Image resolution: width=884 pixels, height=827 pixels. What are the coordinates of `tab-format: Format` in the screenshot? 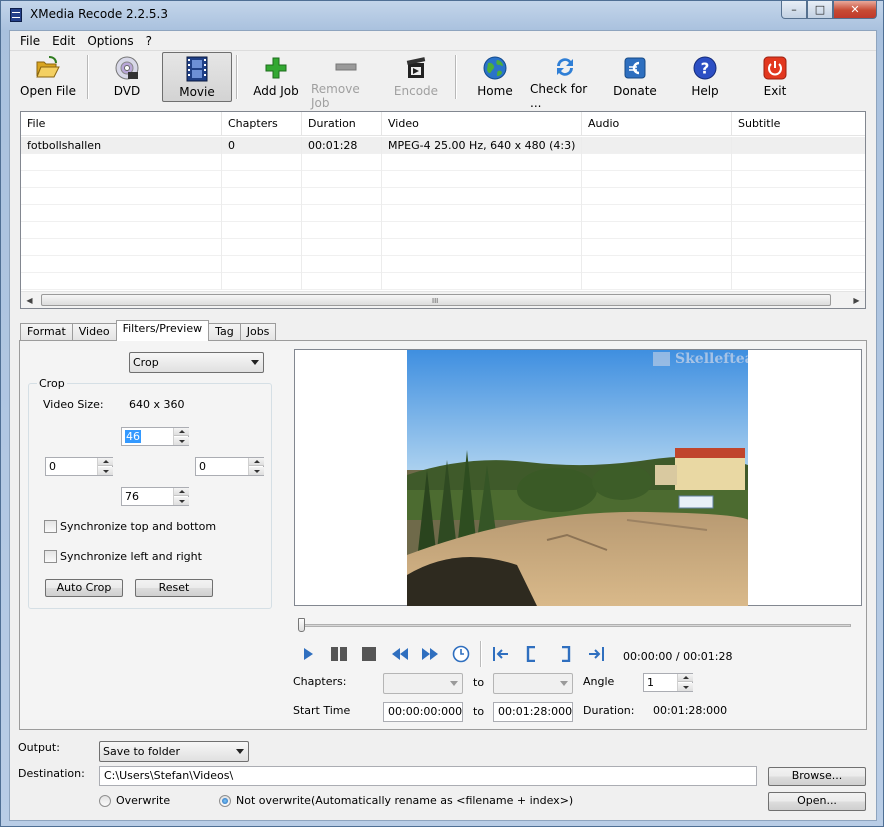 It's located at (46, 332).